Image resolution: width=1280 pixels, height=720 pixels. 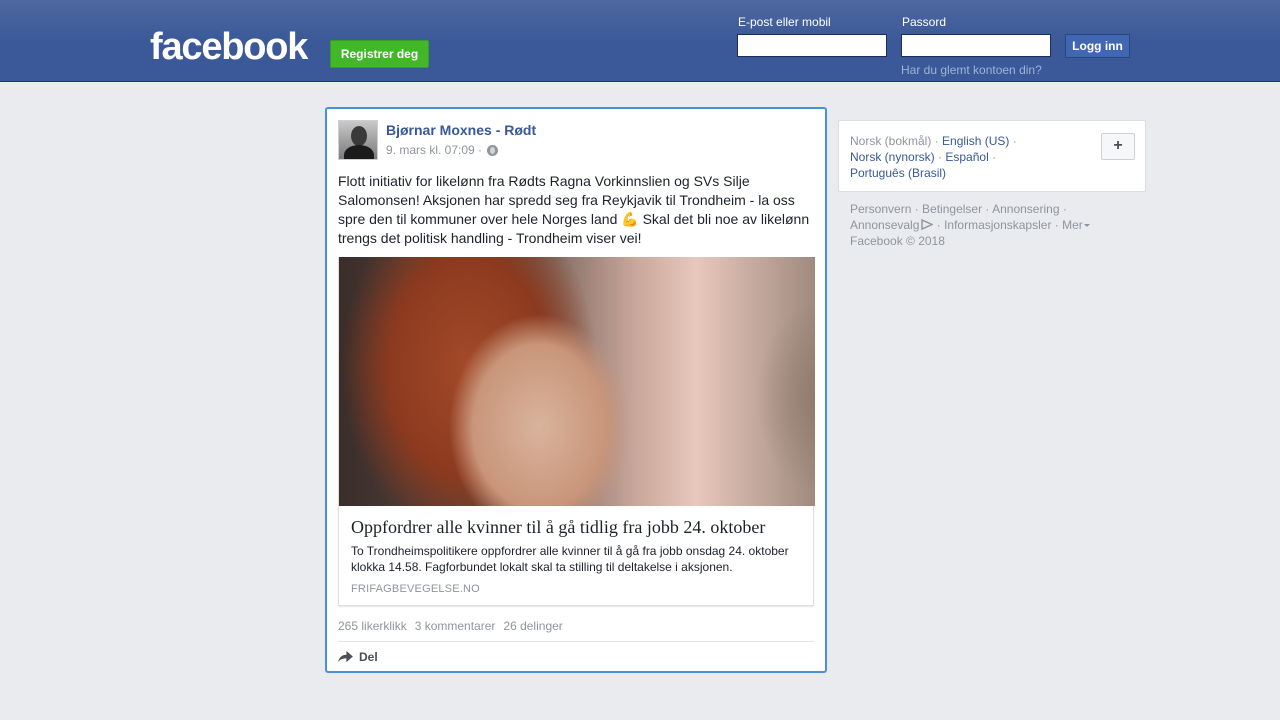 I want to click on footer-link-advertising: Annonsering, so click(x=1025, y=209).